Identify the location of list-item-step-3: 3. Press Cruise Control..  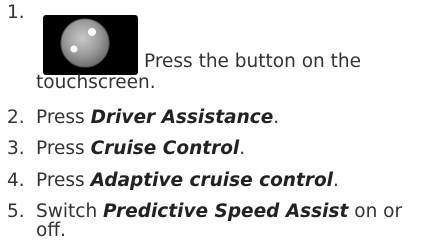
(218, 149).